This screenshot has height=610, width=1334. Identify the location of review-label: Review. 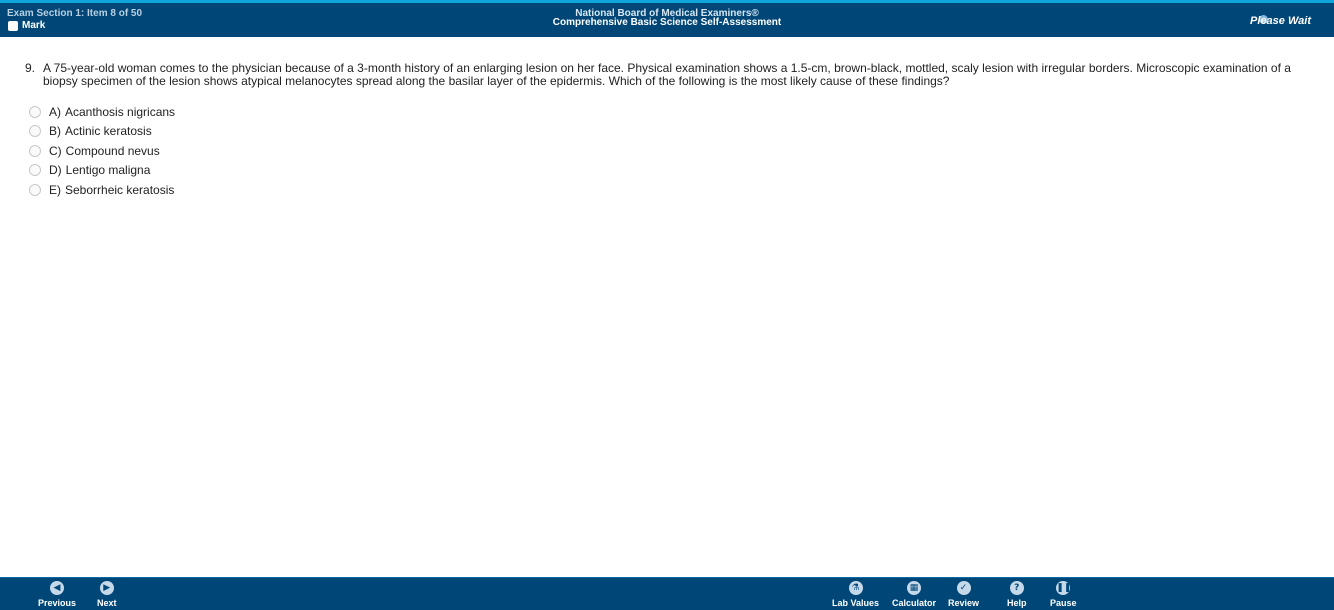
(964, 603).